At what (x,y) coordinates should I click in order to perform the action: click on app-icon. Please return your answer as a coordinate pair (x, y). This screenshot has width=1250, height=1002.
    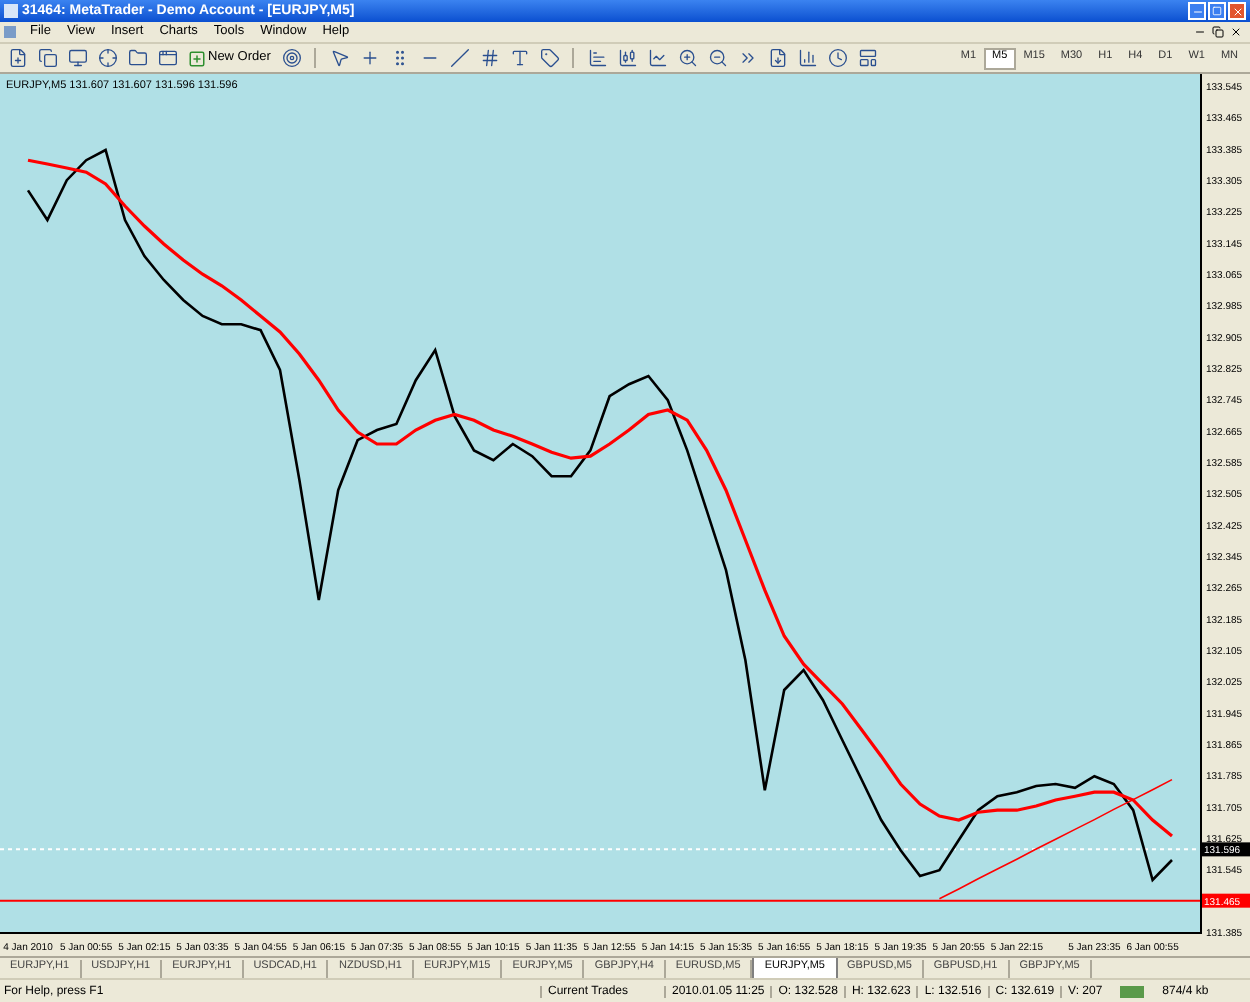
    Looking at the image, I should click on (11, 11).